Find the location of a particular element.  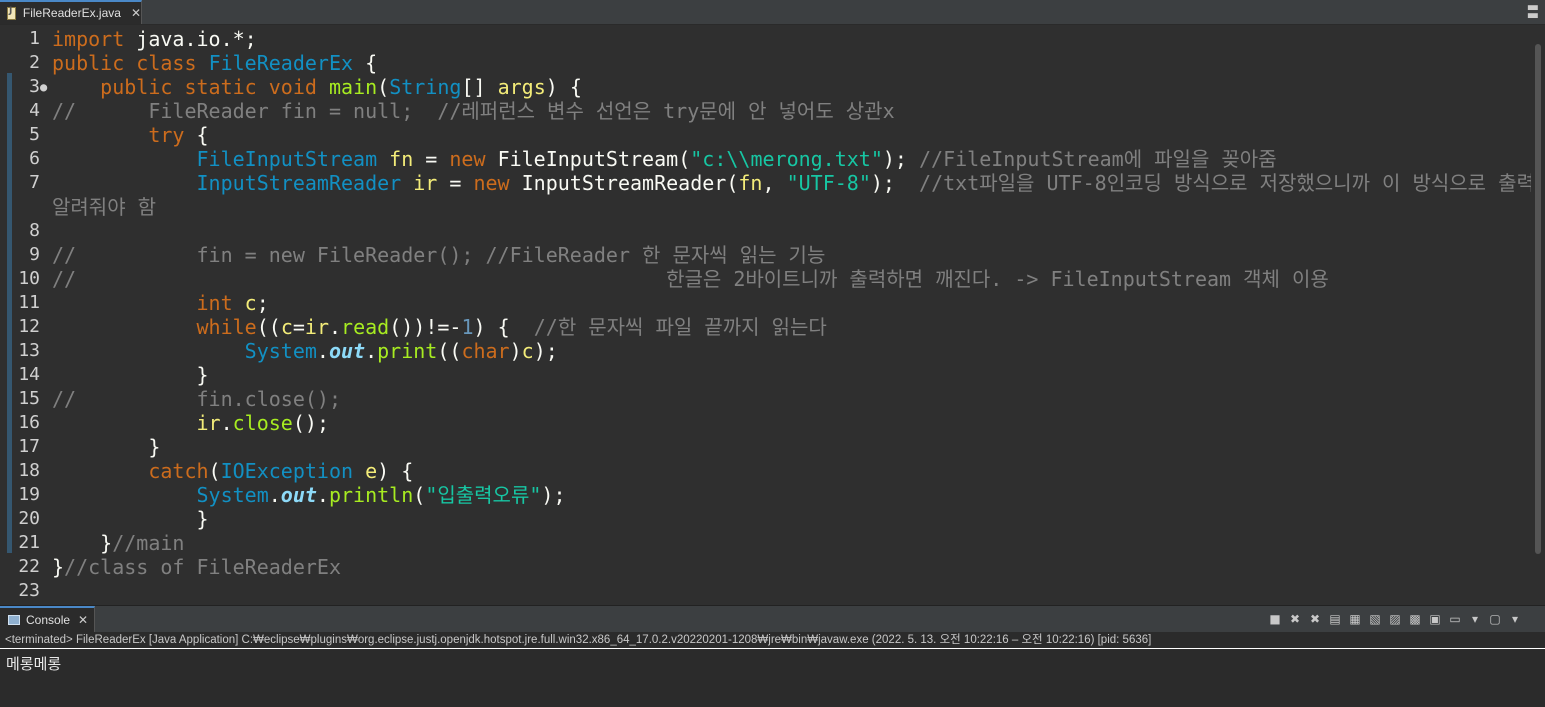

line-number: 4 is located at coordinates (34, 110).